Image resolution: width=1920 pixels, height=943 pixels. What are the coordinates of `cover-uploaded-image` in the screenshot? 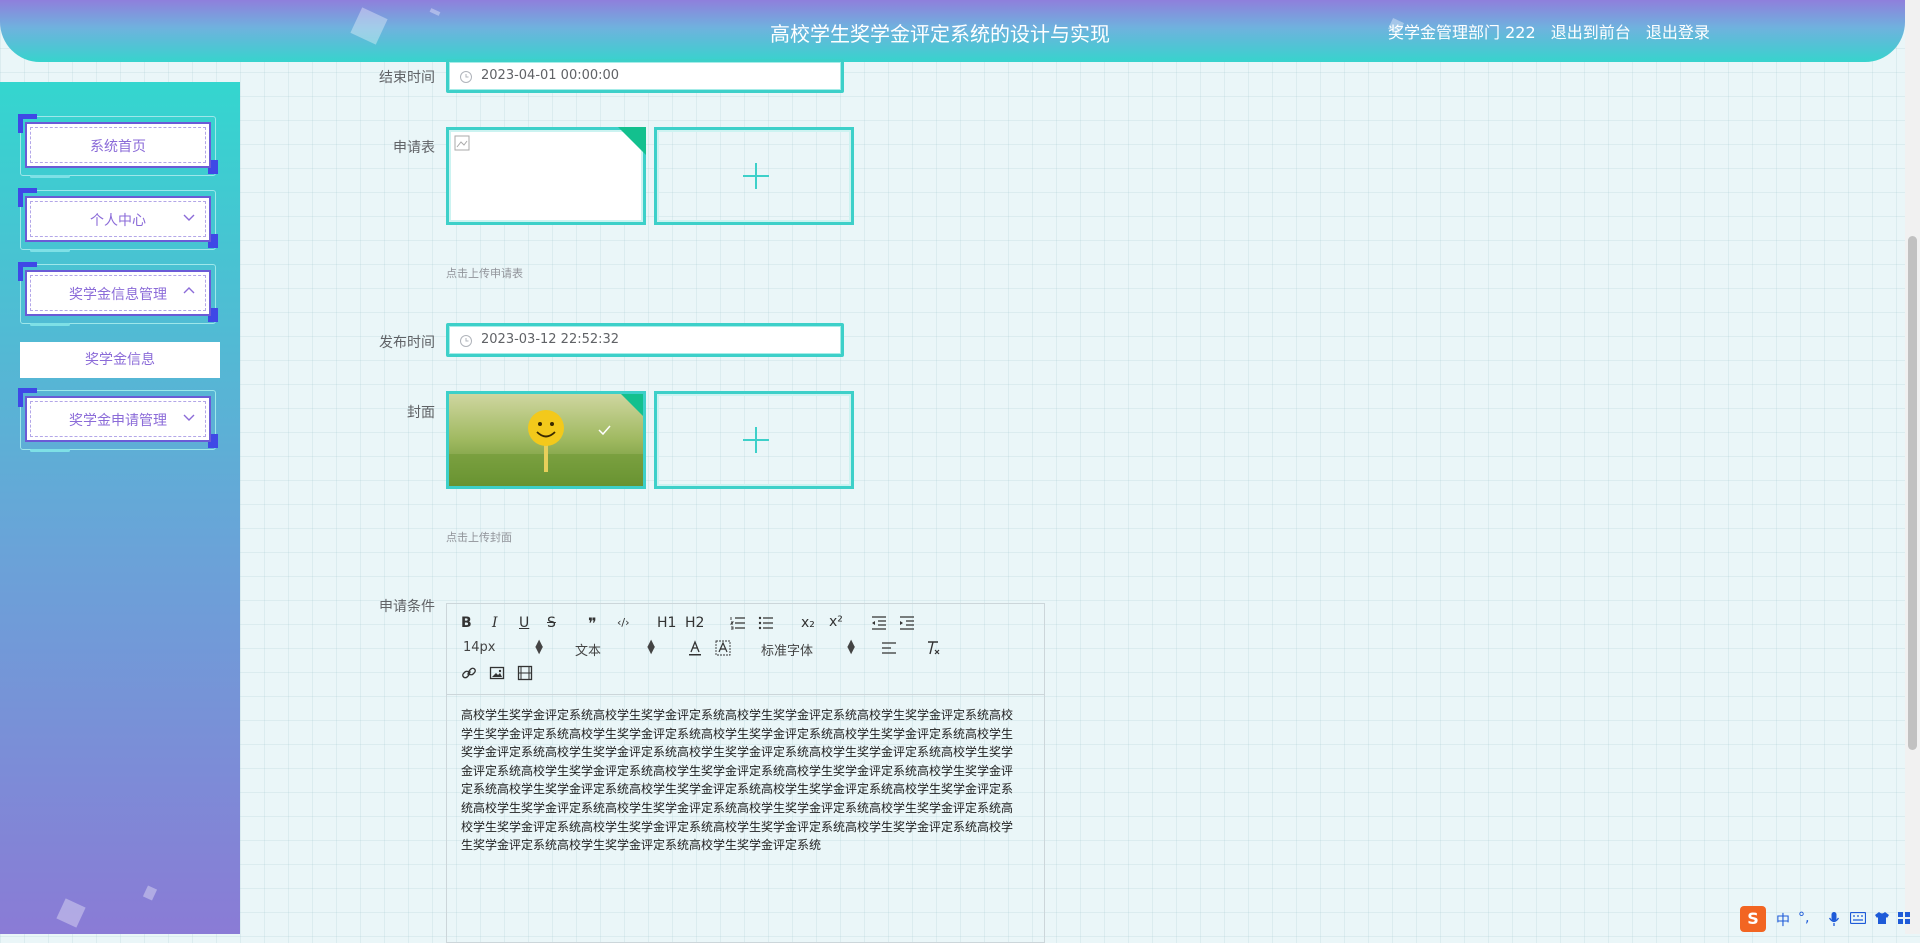 It's located at (546, 440).